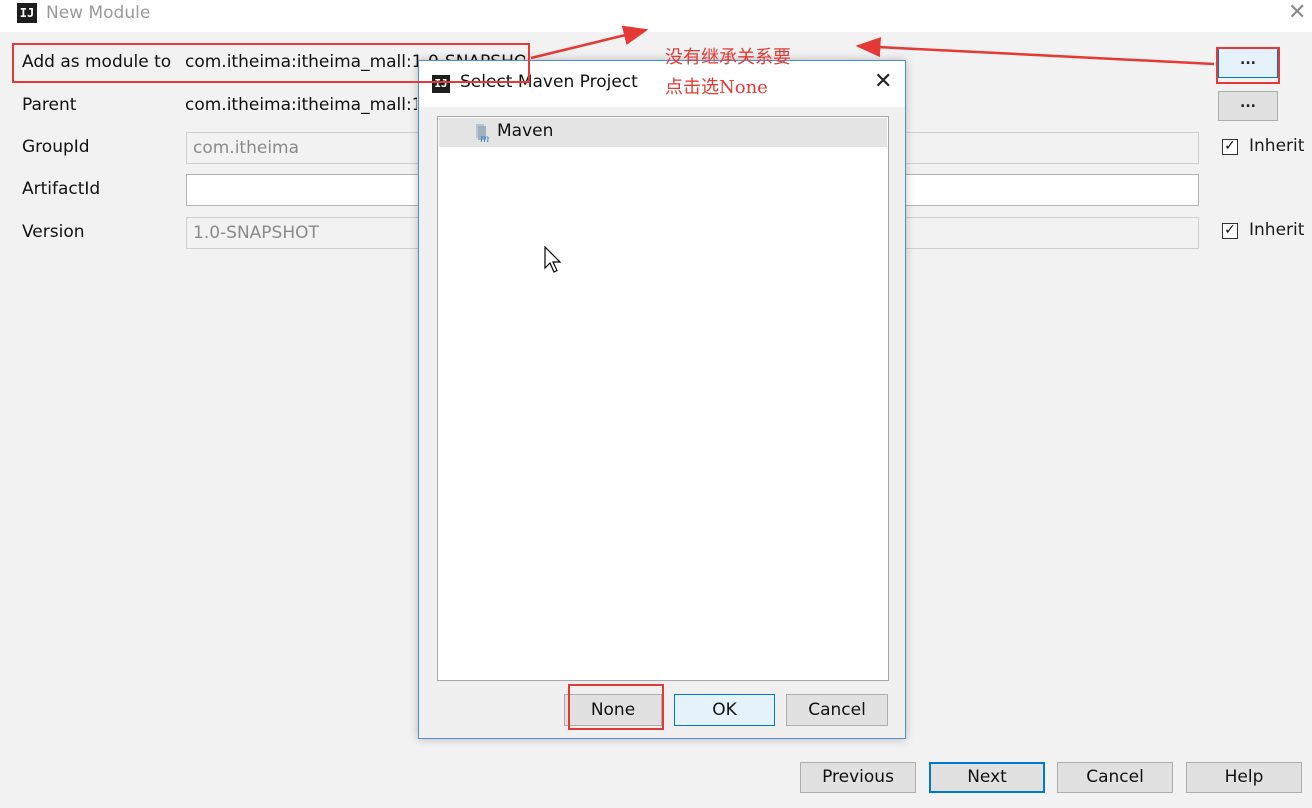  Describe the element at coordinates (728, 57) in the screenshot. I see `annotation-note-line1: 没有继承关系要` at that location.